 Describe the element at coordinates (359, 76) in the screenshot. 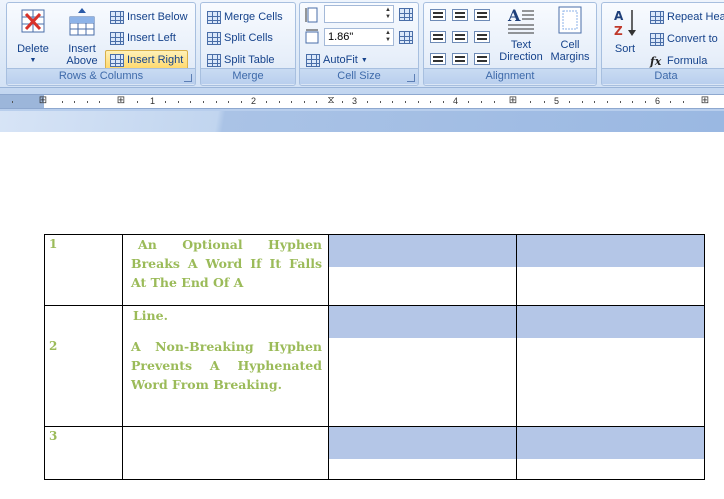

I see `cell-size-group-label: Cell Size` at that location.